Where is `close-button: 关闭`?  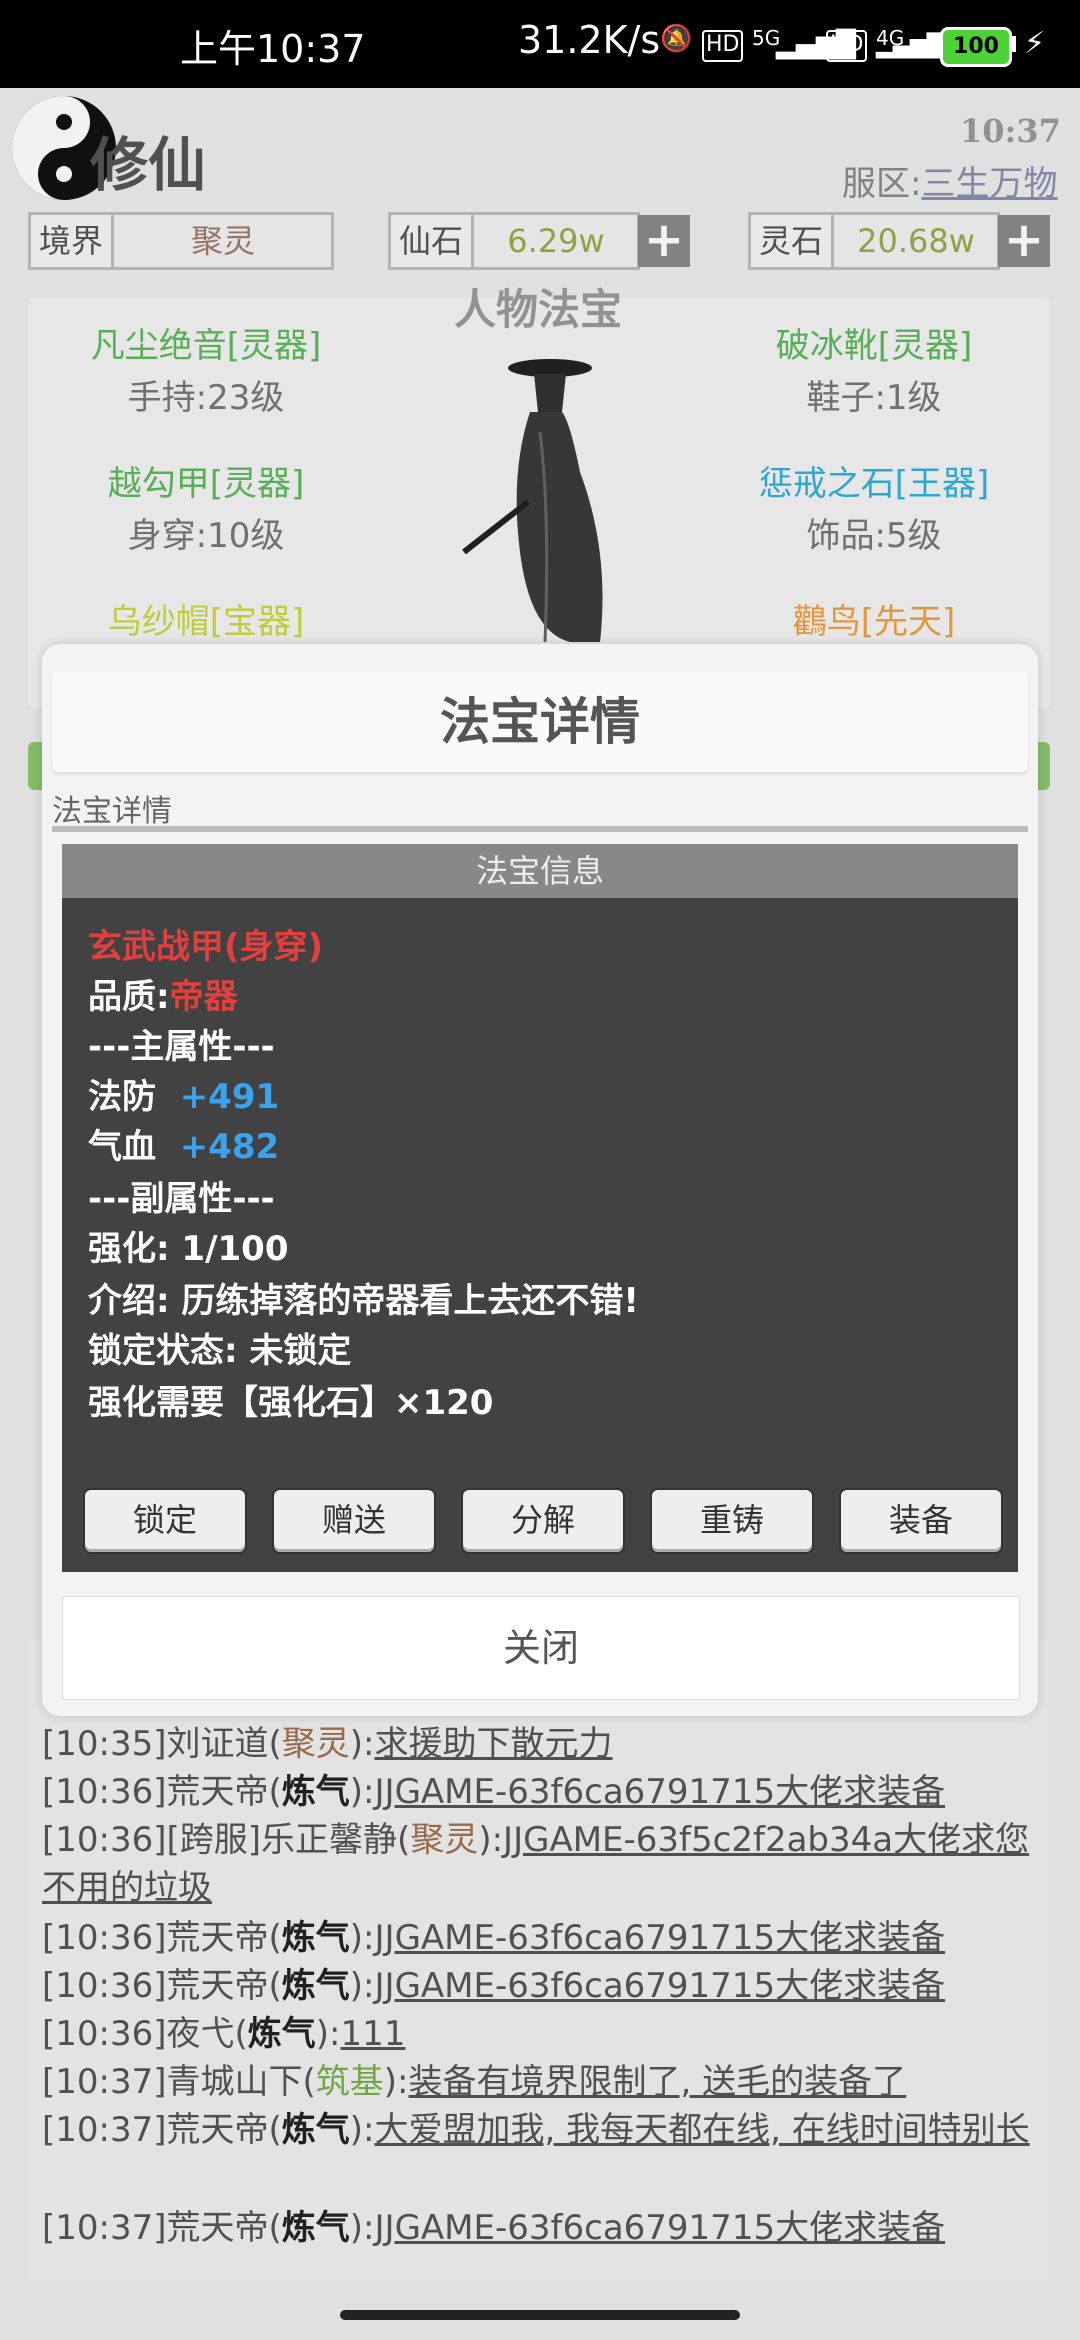
close-button: 关闭 is located at coordinates (541, 1648).